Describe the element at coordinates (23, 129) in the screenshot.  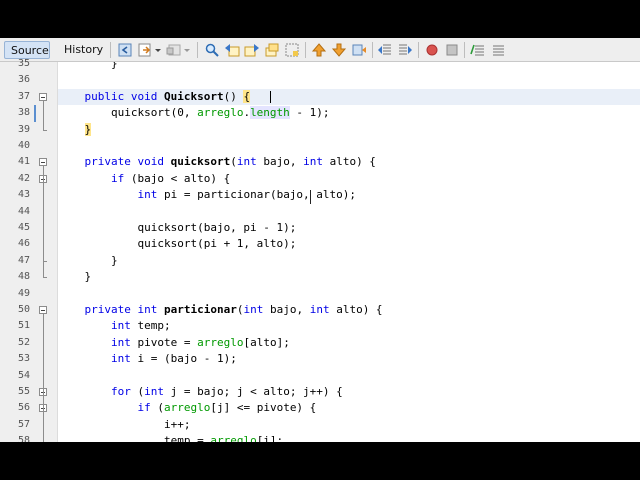
I see `line-number: 39` at that location.